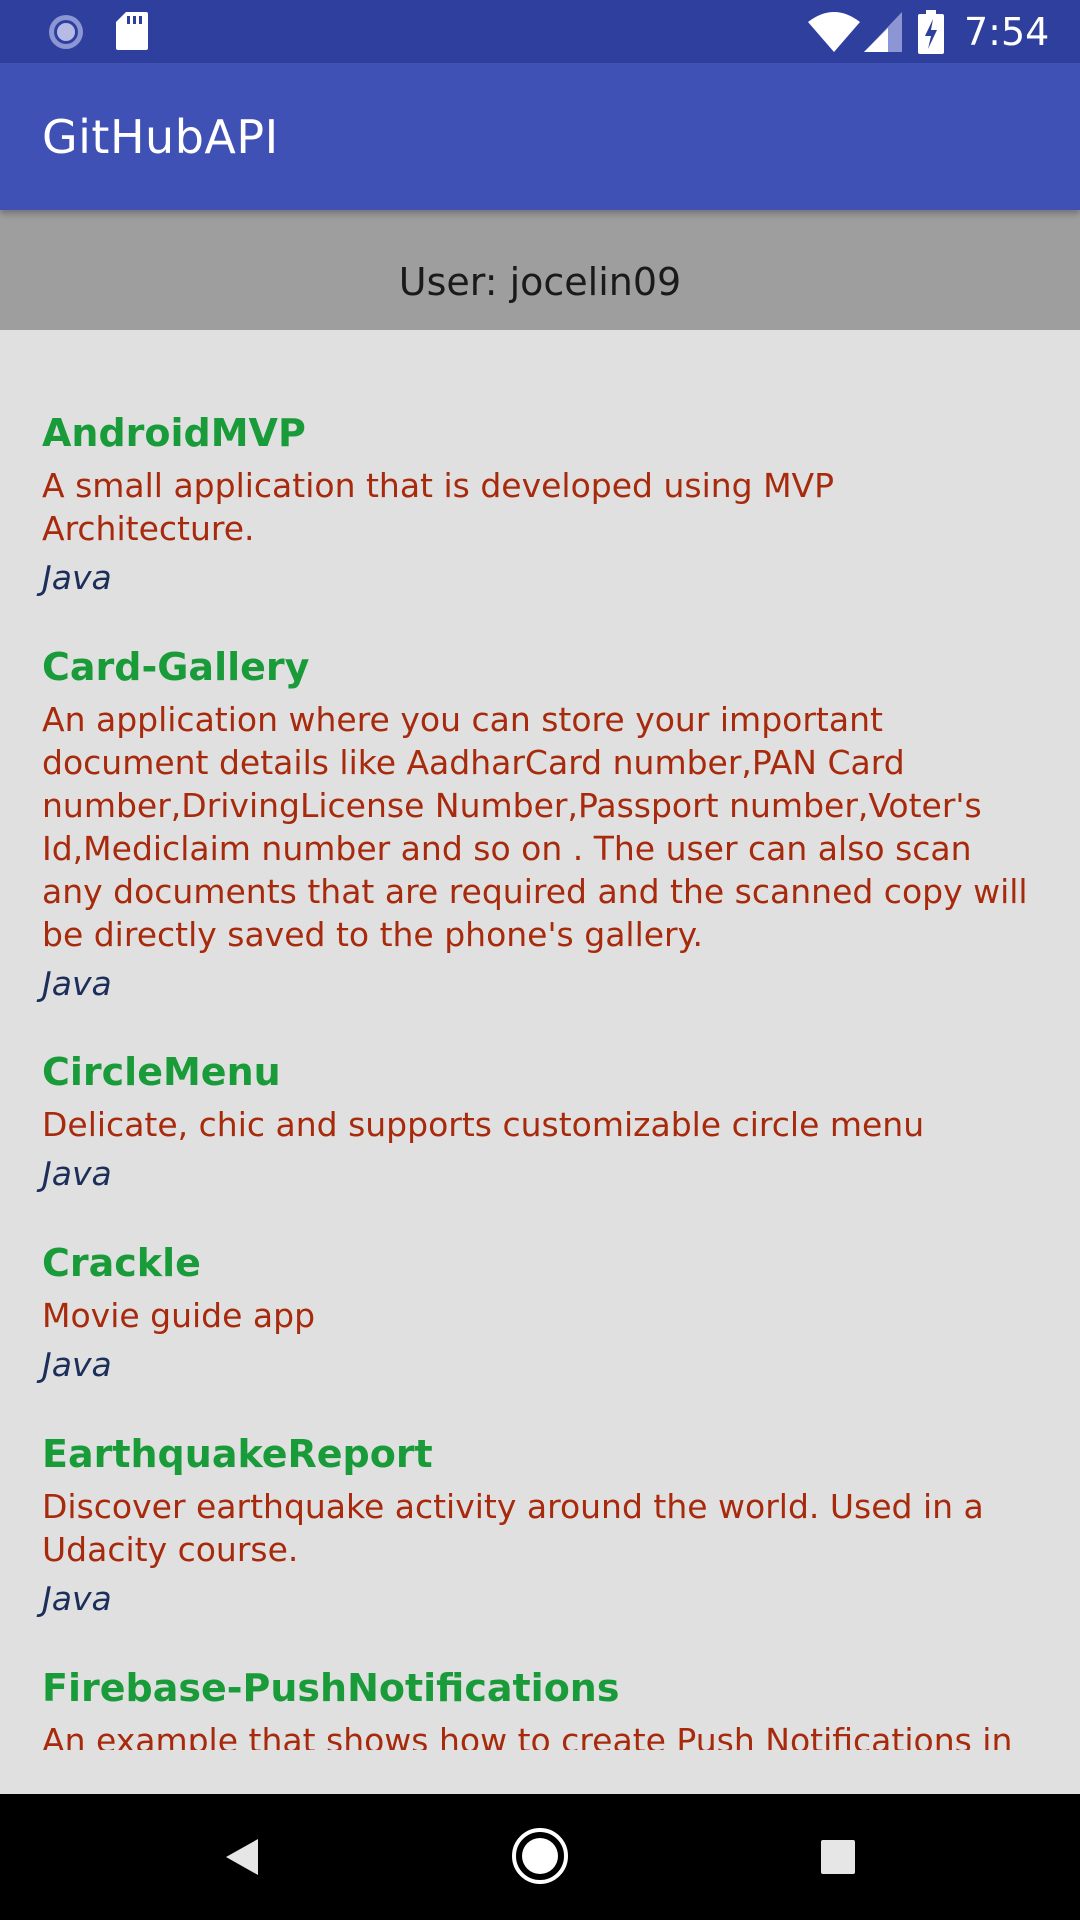  What do you see at coordinates (1007, 32) in the screenshot?
I see `status-time: 7:54` at bounding box center [1007, 32].